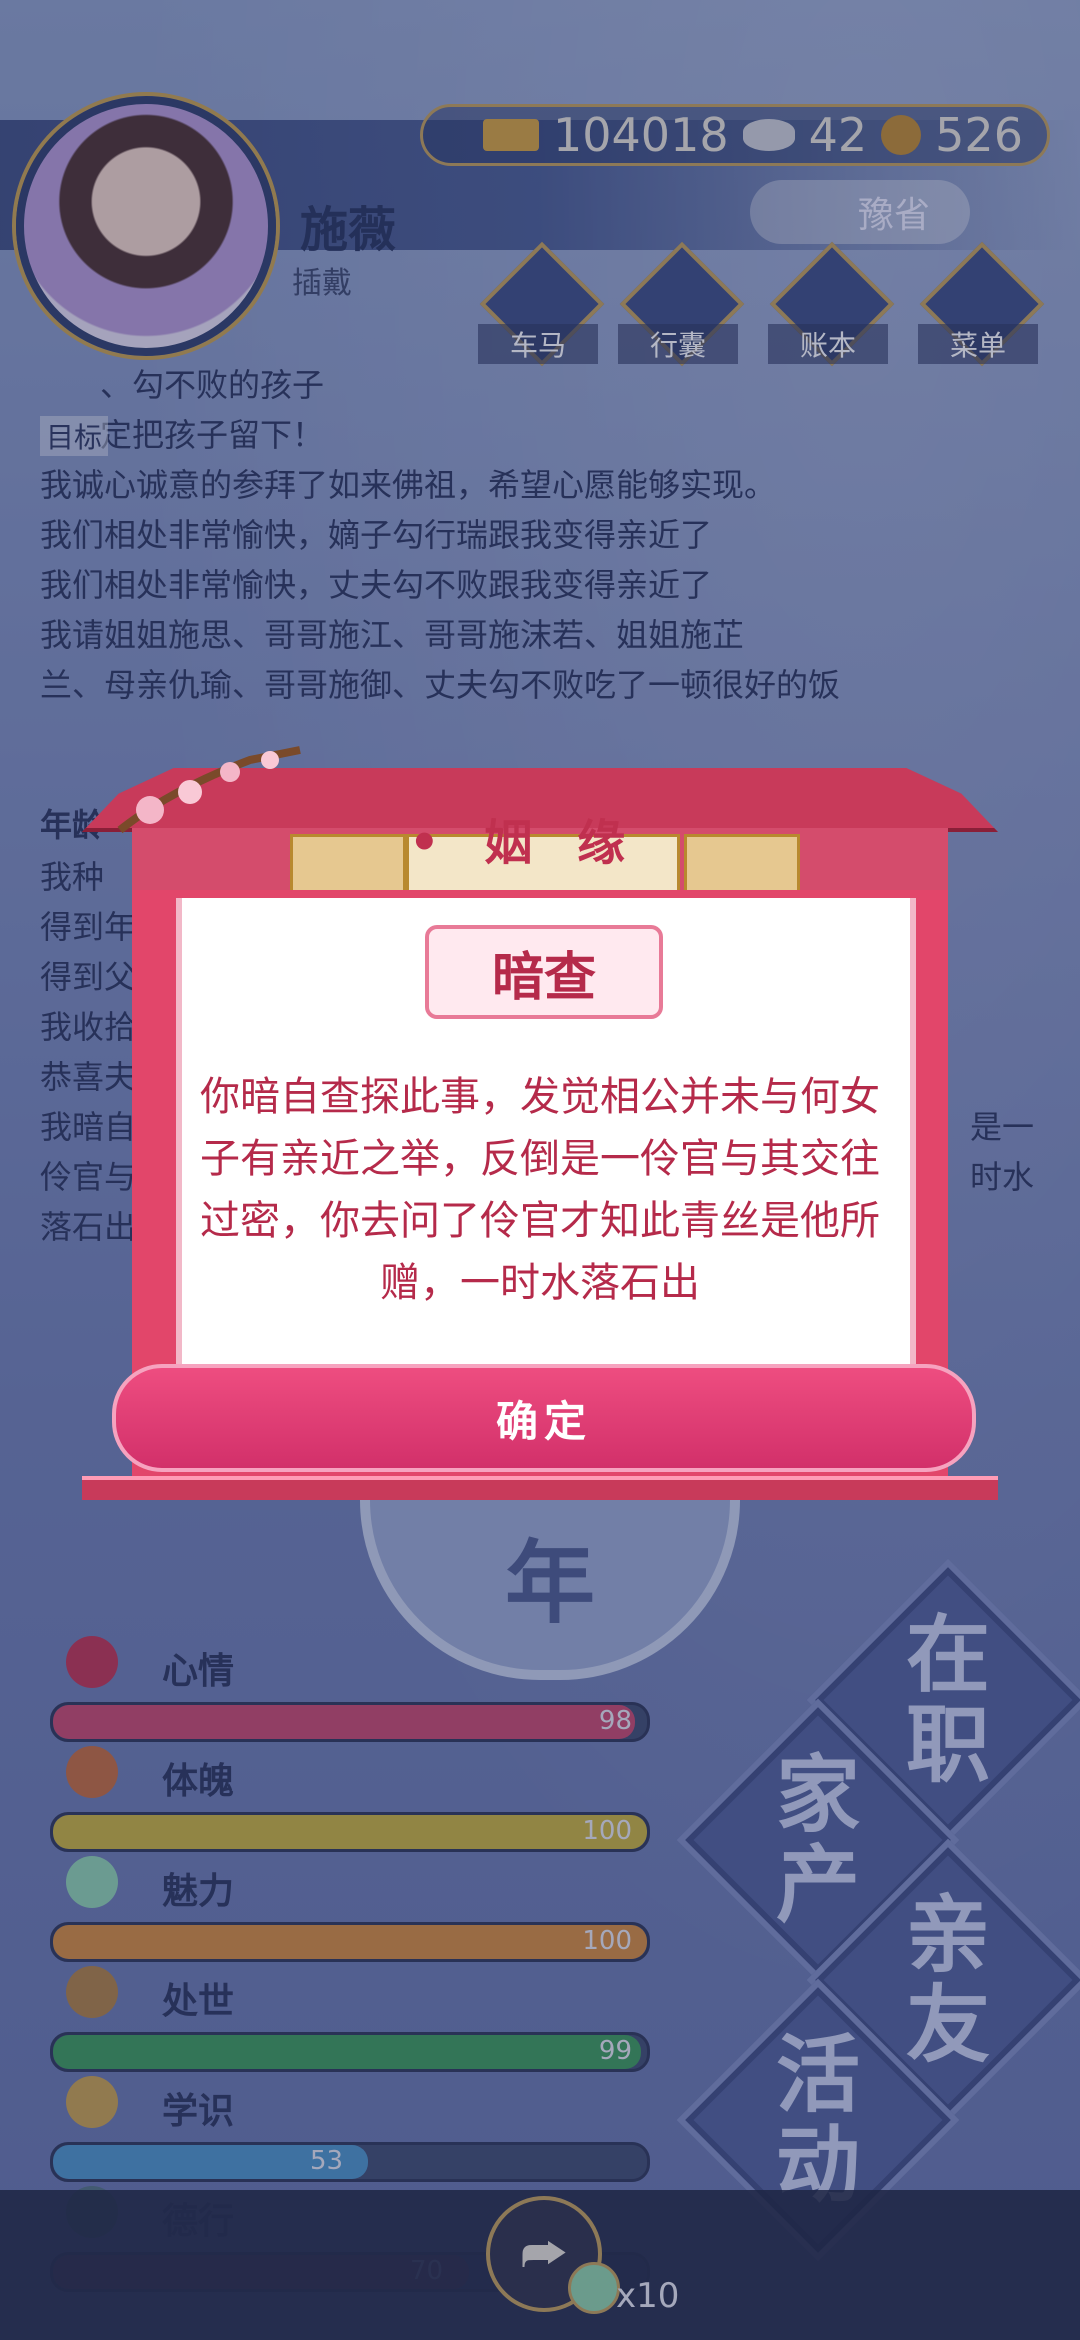  Describe the element at coordinates (540, 1488) in the screenshot. I see `modal-base` at that location.